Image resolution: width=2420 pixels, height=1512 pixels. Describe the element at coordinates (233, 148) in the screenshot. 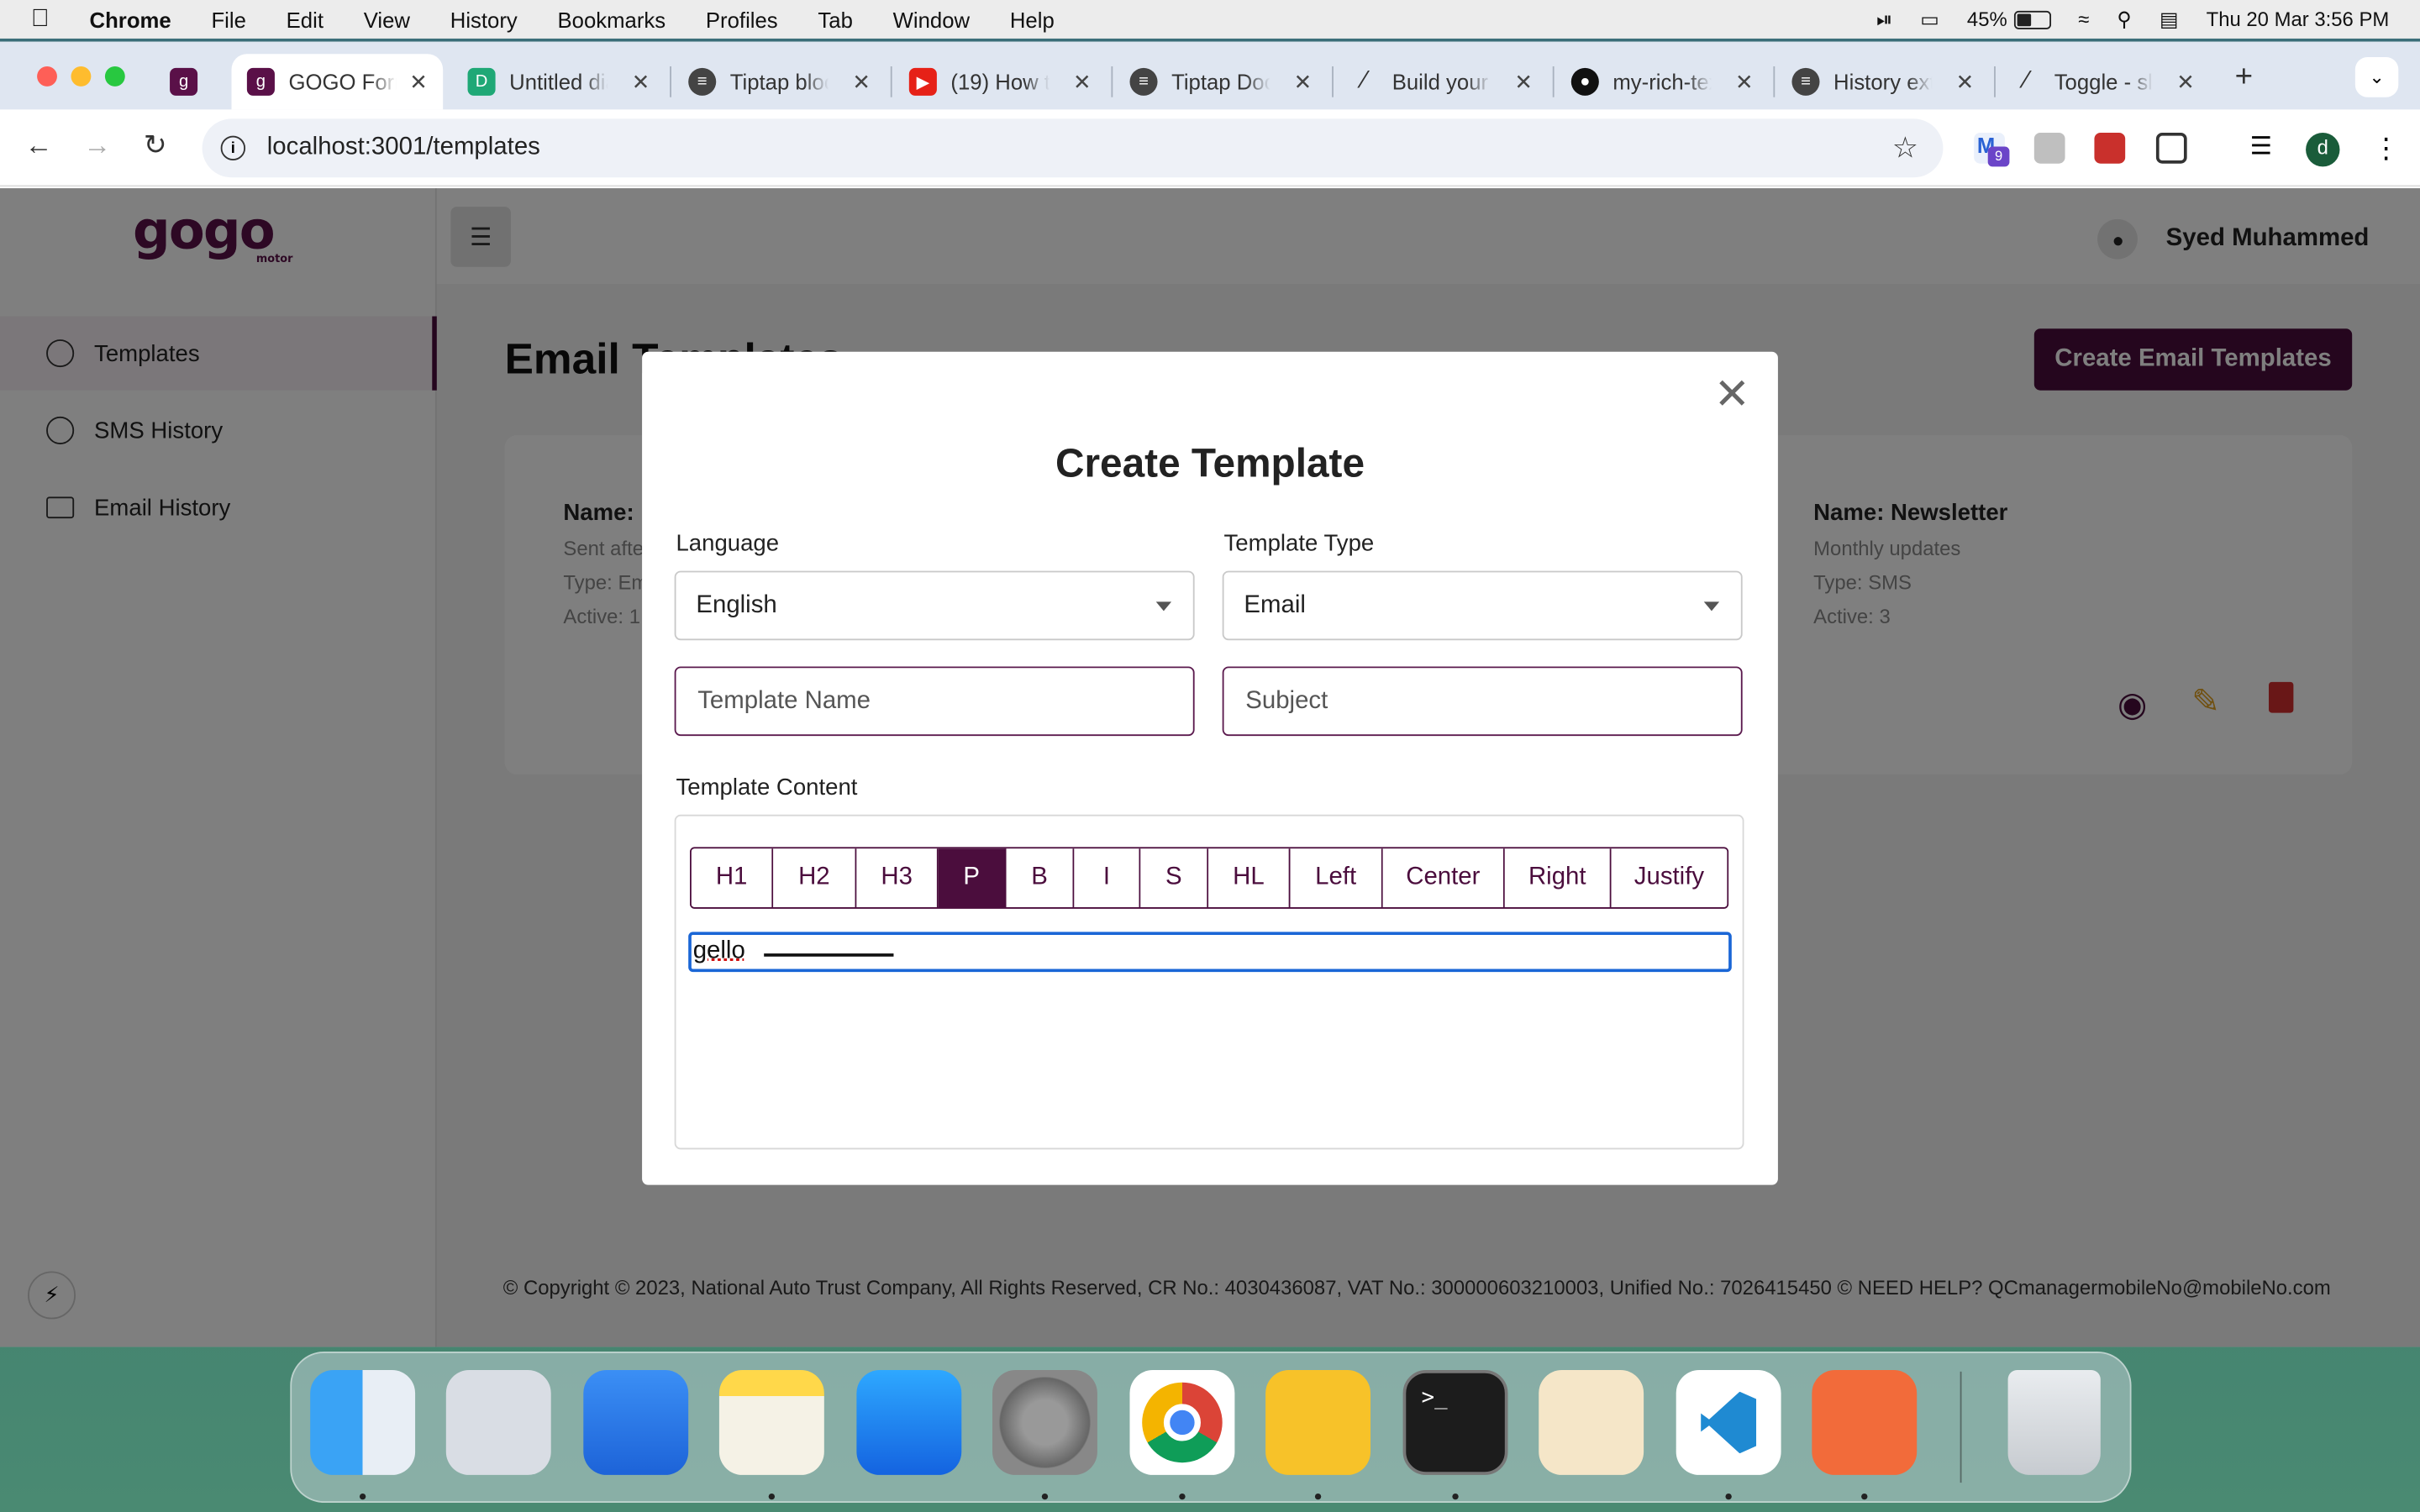

I see `site-info-icon: i` at that location.